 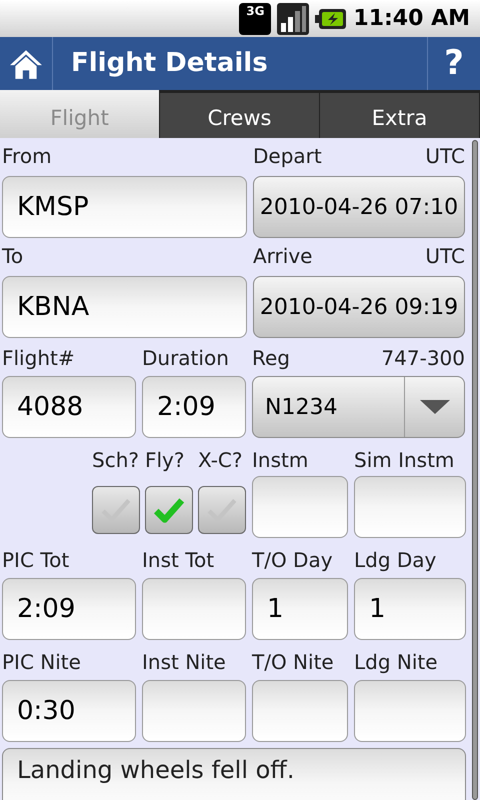 What do you see at coordinates (36, 560) in the screenshot?
I see `field-label: PIC Tot` at bounding box center [36, 560].